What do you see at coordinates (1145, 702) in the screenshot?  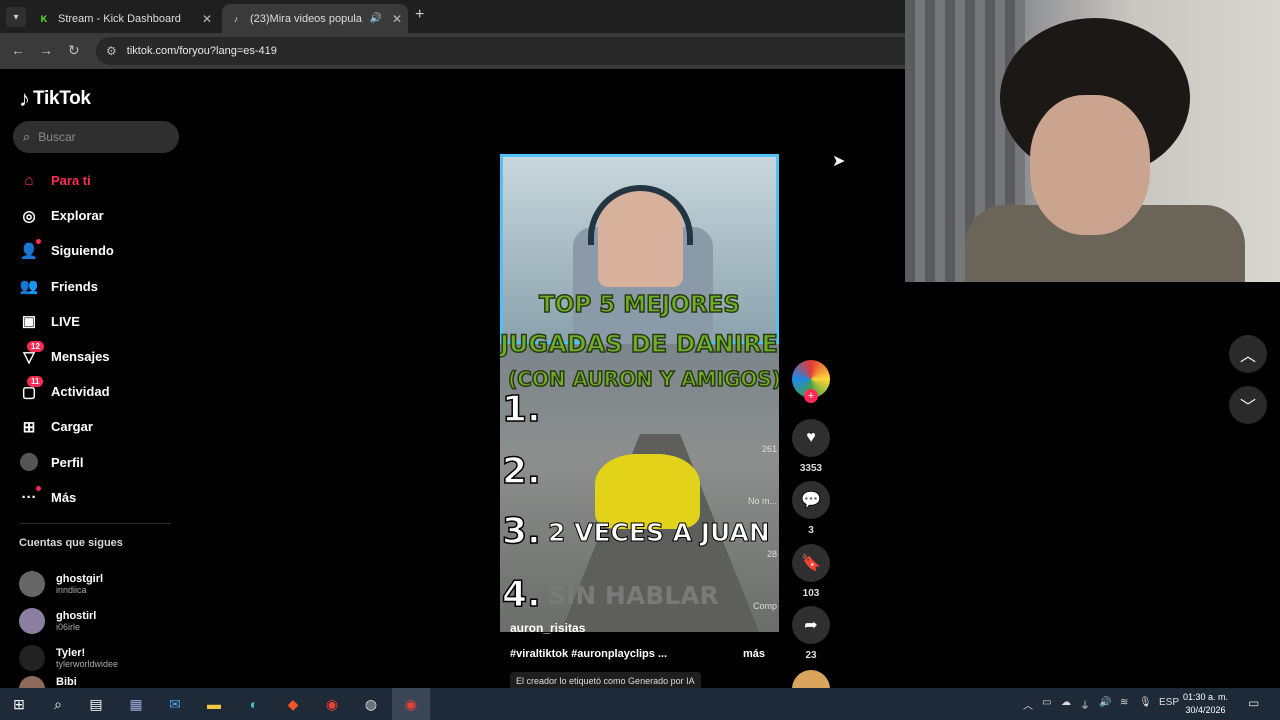 I see `microphone-icon: 🎙` at bounding box center [1145, 702].